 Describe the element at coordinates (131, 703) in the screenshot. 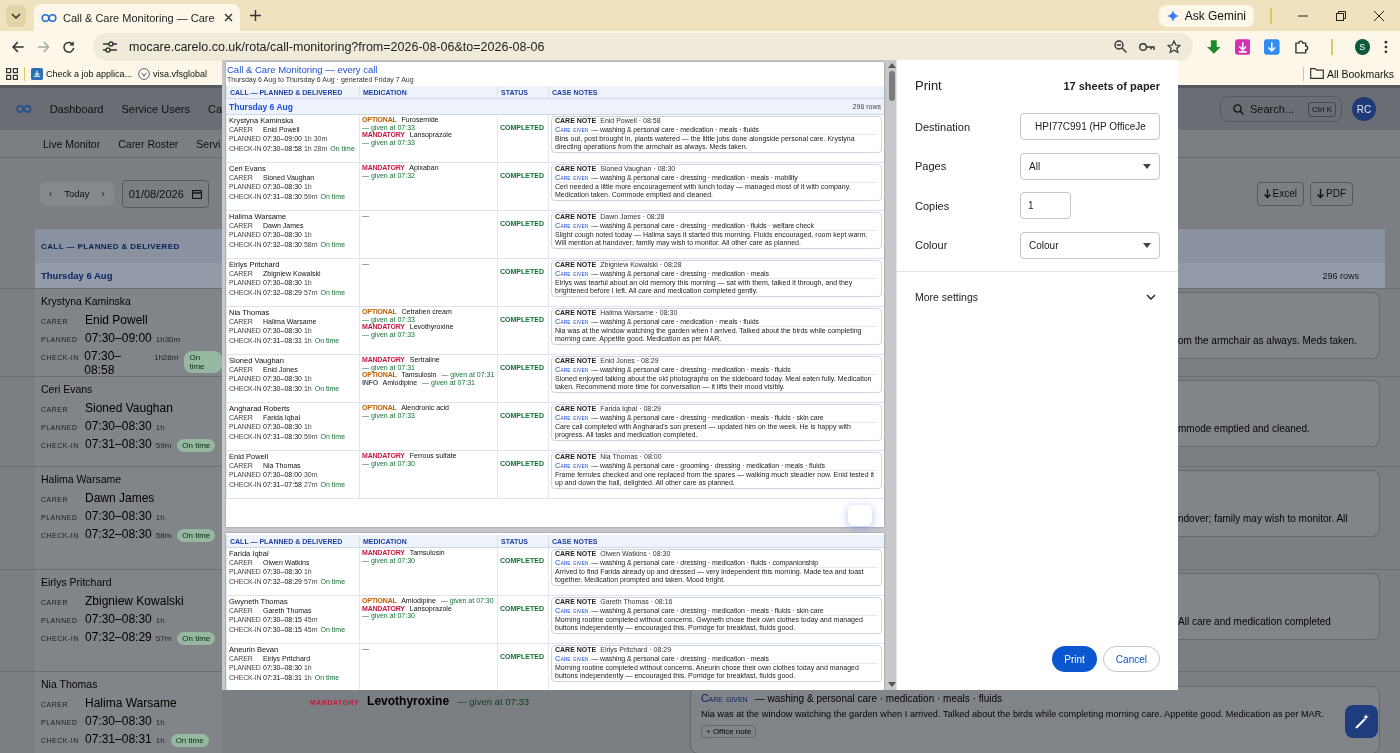

I see `field-value: Halima Warsame` at that location.